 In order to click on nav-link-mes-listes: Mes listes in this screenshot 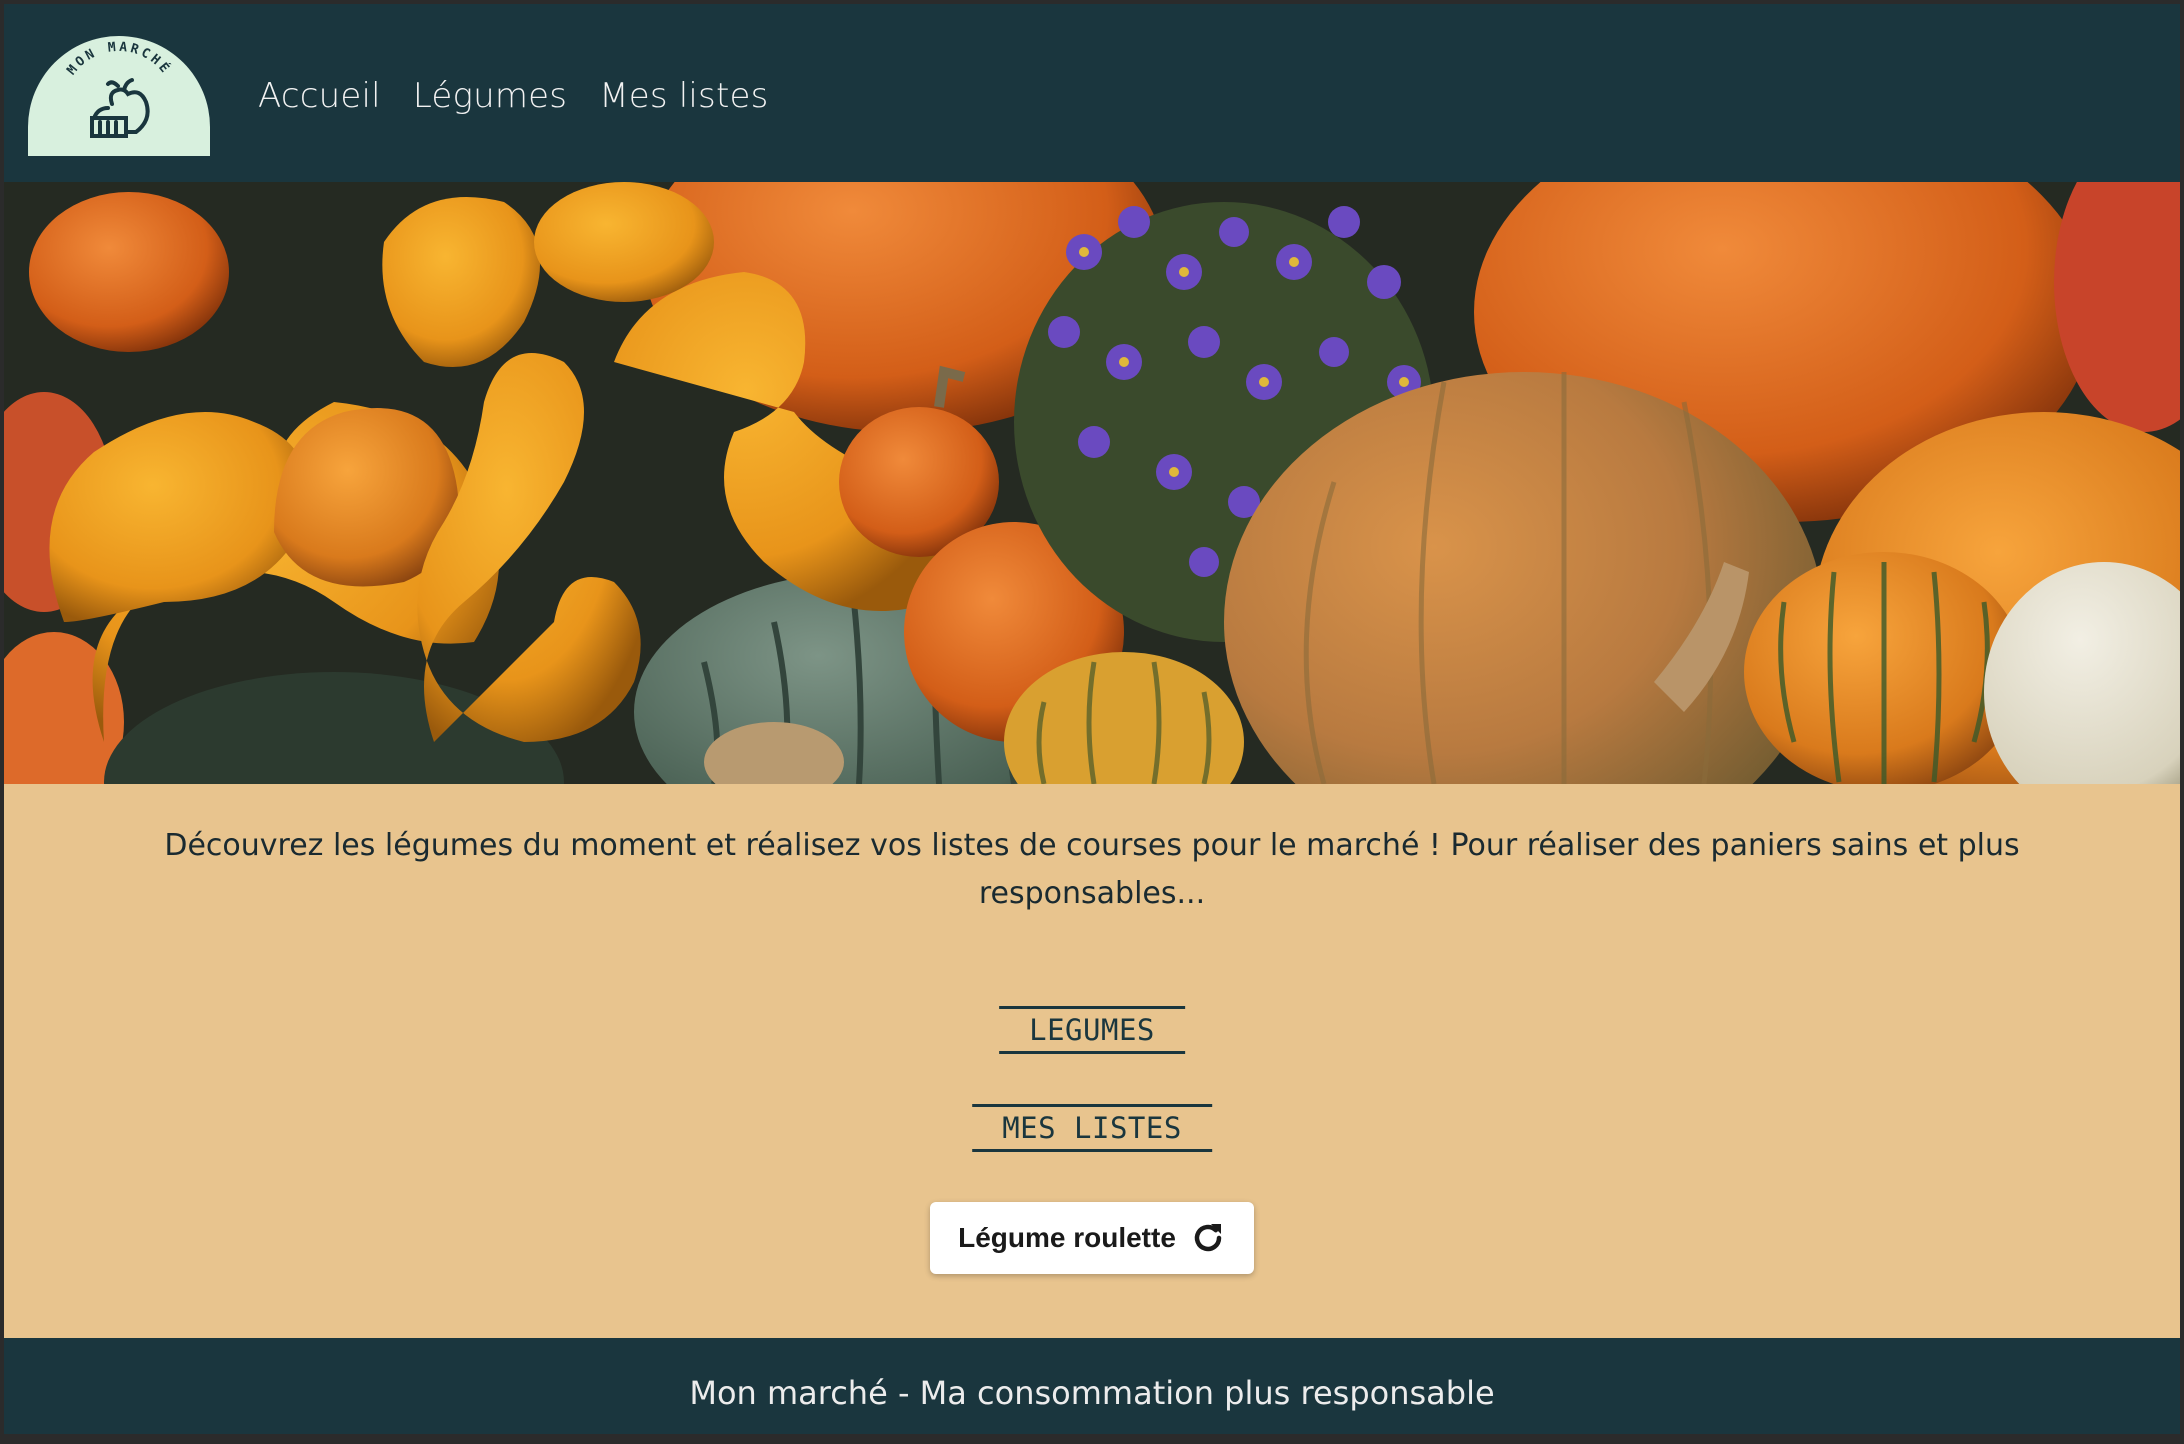, I will do `click(683, 96)`.